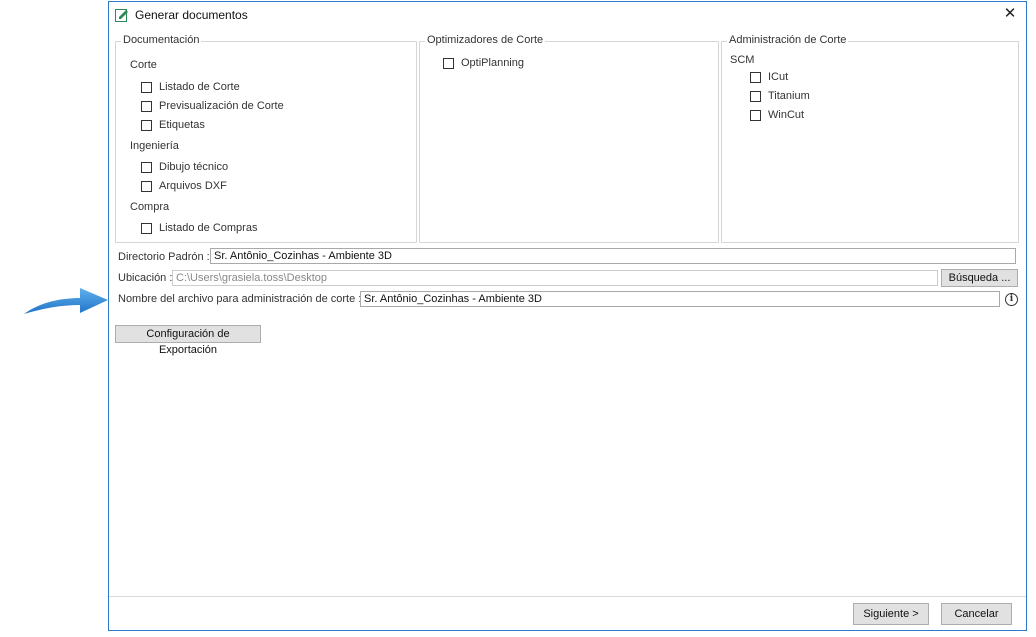  Describe the element at coordinates (1010, 14) in the screenshot. I see `close-button: ✕` at that location.